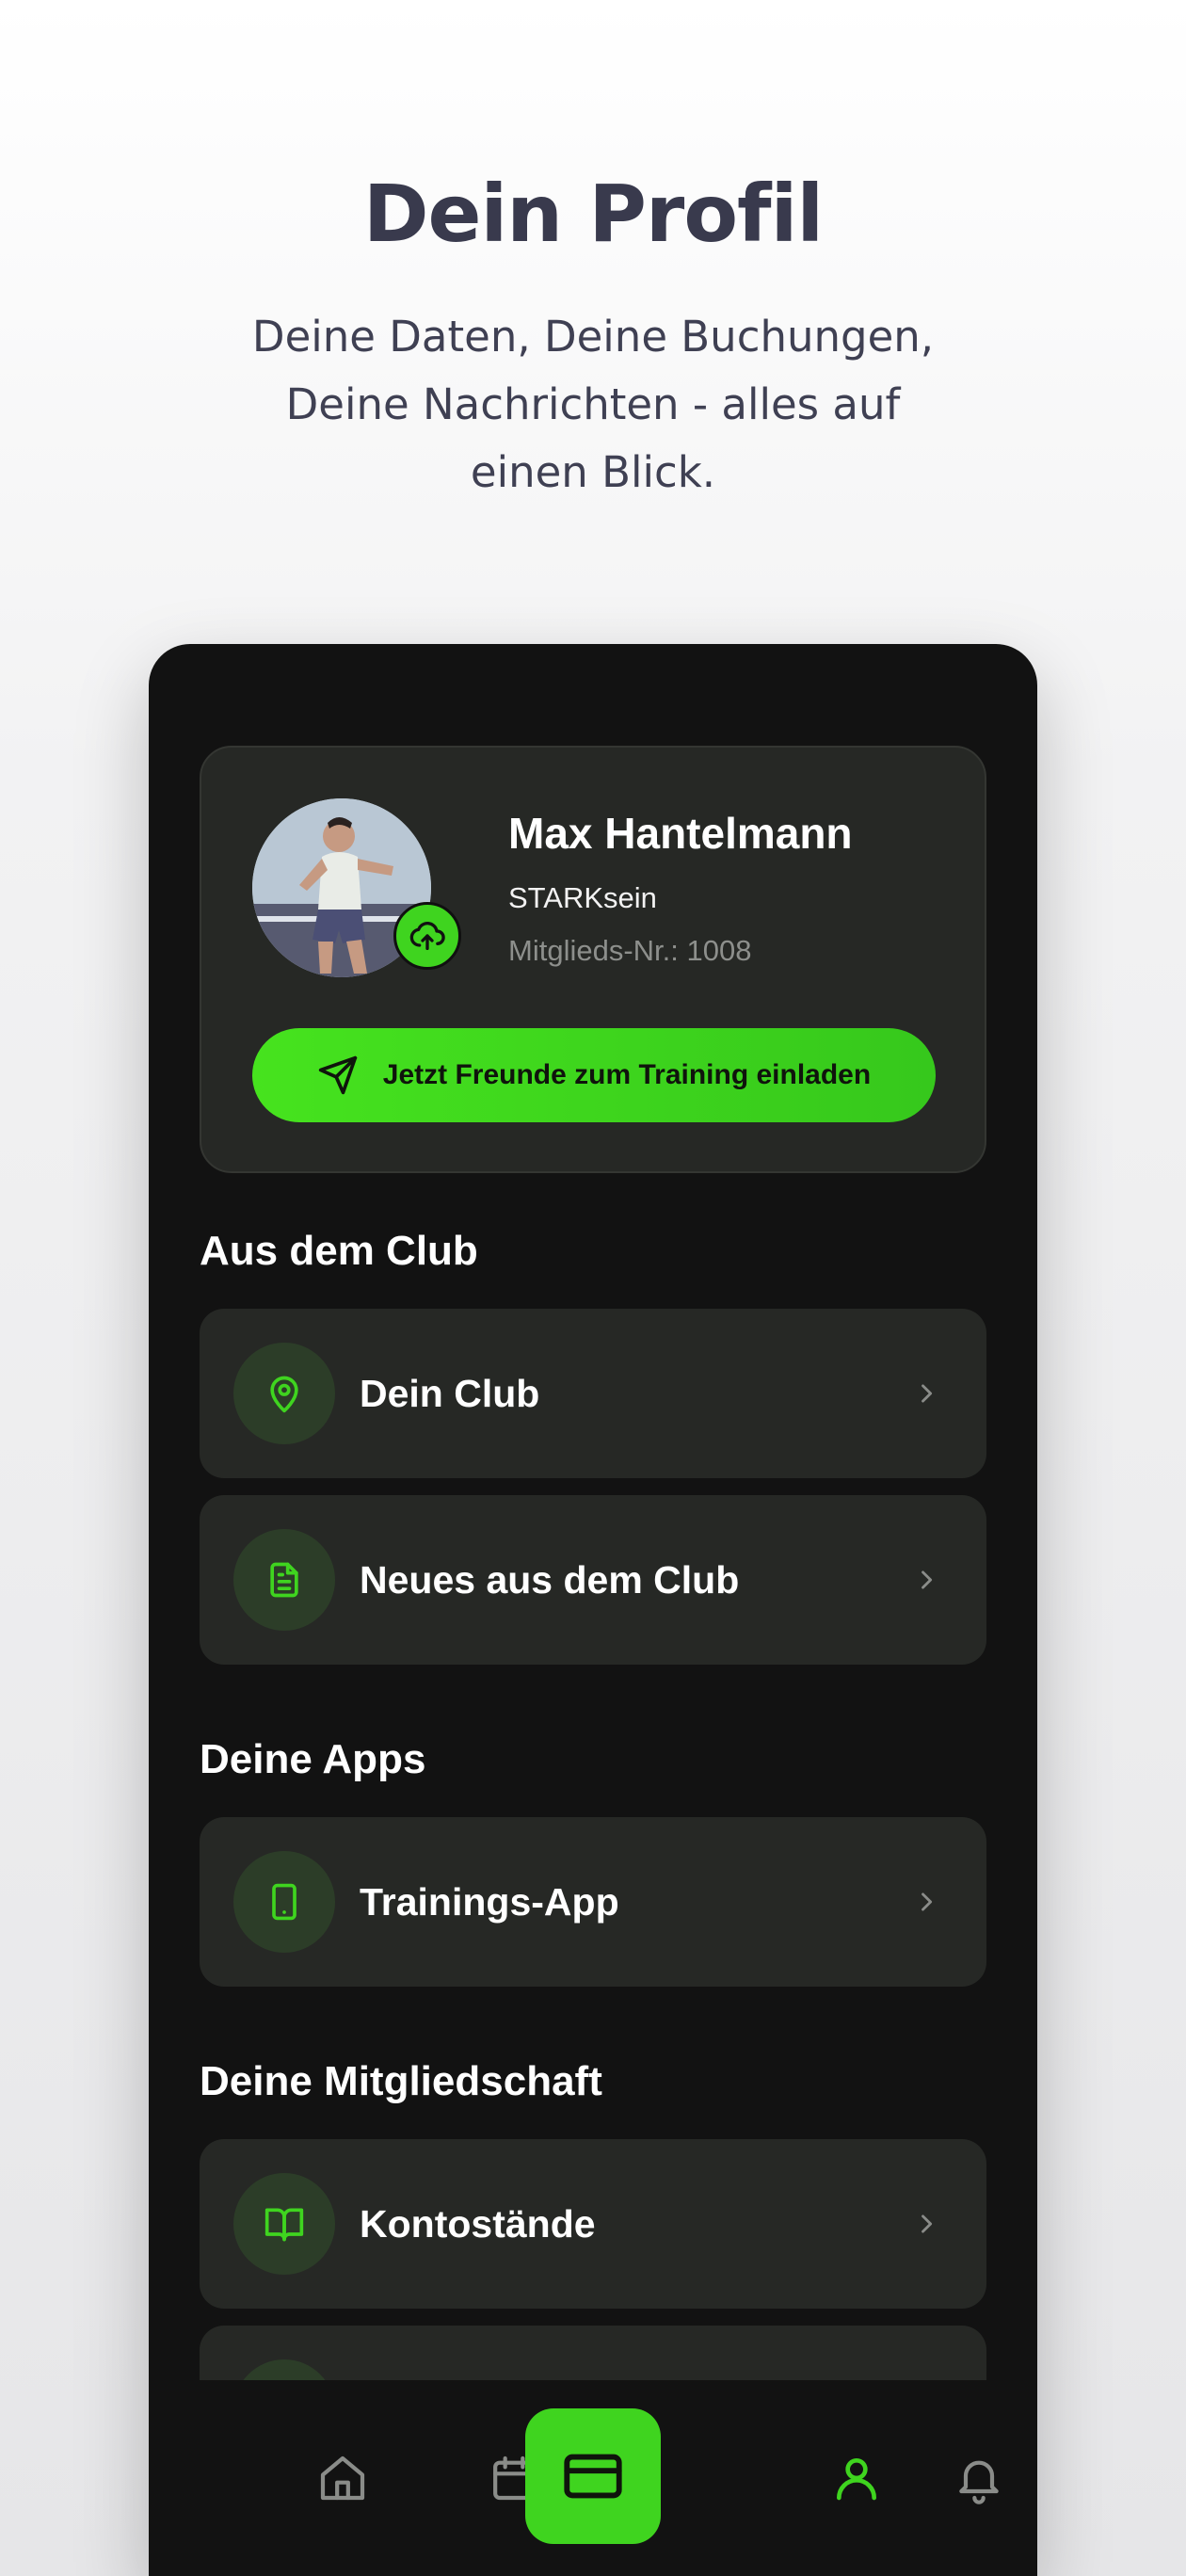 The width and height of the screenshot is (1186, 2576). Describe the element at coordinates (401, 2081) in the screenshot. I see `section-title-membership: Deine Mitgliedschaft` at that location.